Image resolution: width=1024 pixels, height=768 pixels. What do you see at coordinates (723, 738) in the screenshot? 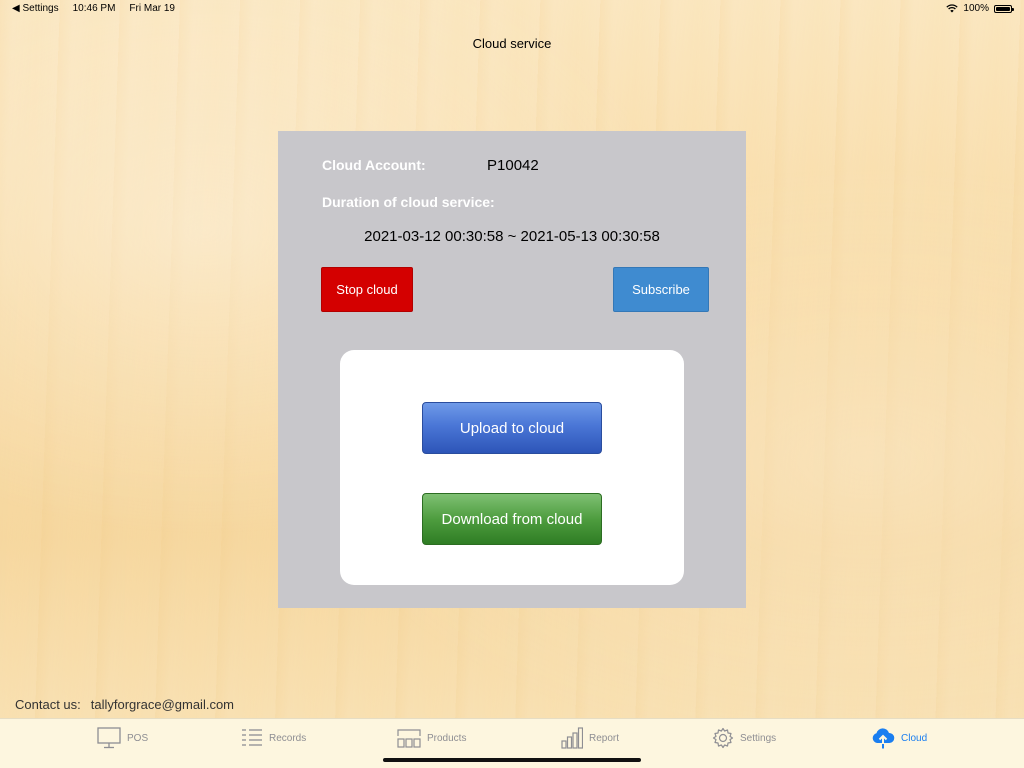
I see `gear-icon` at bounding box center [723, 738].